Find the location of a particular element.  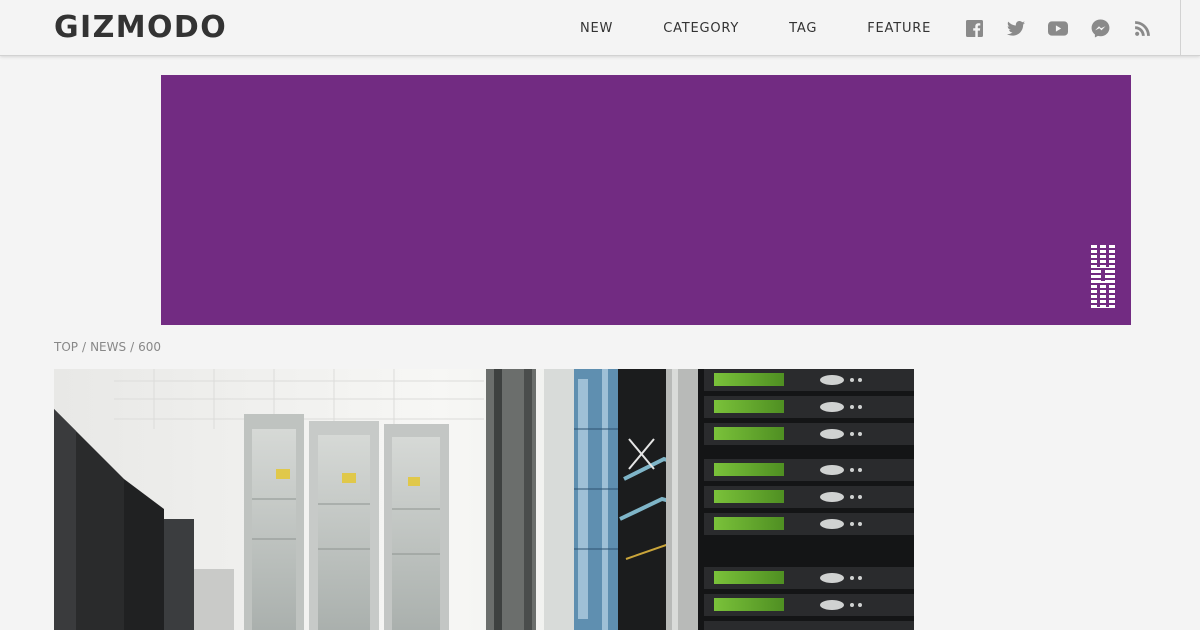

facebook-icon is located at coordinates (974, 28).